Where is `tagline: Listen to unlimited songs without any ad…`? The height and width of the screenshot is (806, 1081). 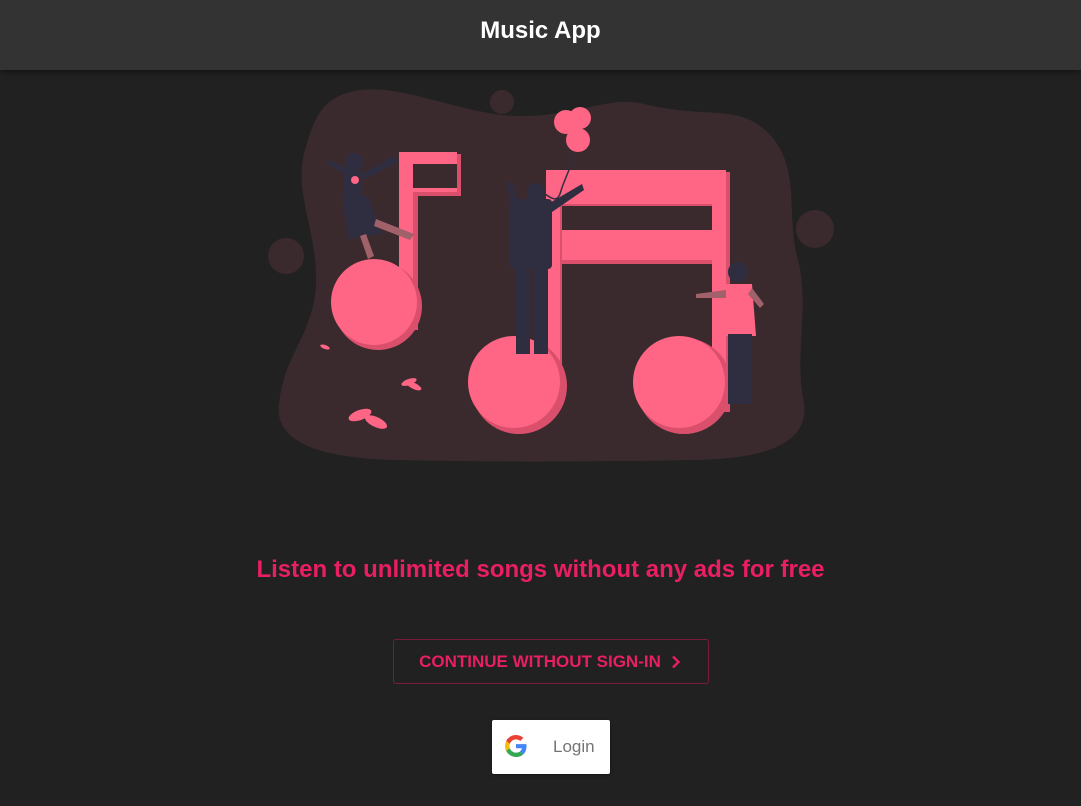 tagline: Listen to unlimited songs without any ad… is located at coordinates (540, 569).